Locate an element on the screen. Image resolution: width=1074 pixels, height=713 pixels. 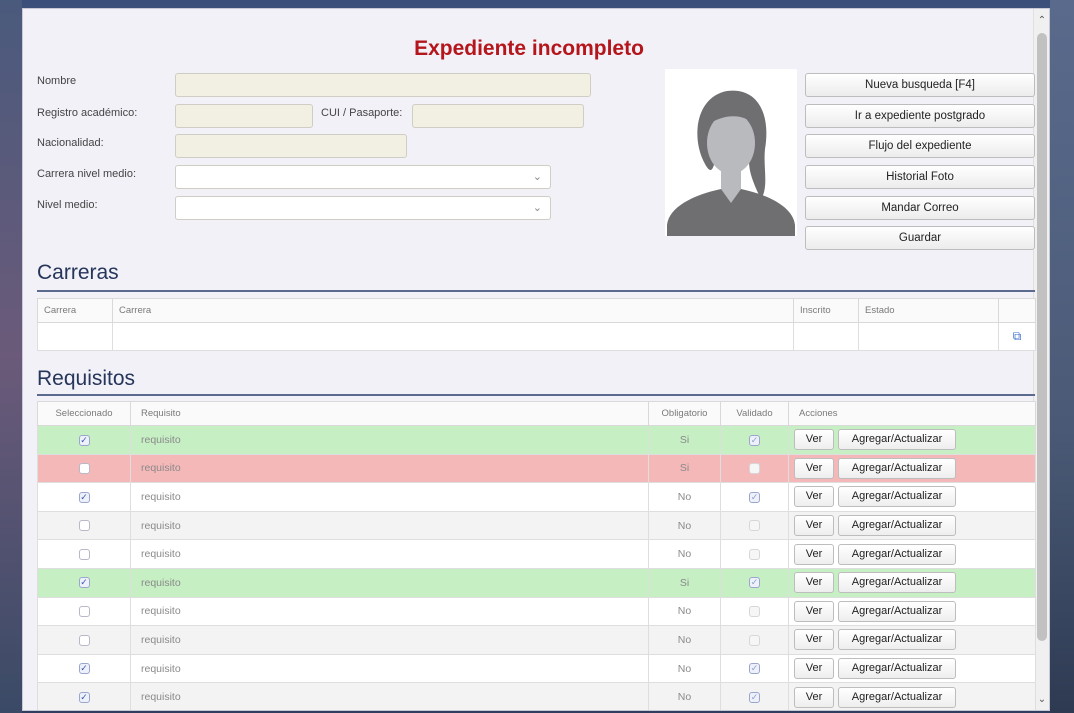
background-right is located at coordinates (1062, 356).